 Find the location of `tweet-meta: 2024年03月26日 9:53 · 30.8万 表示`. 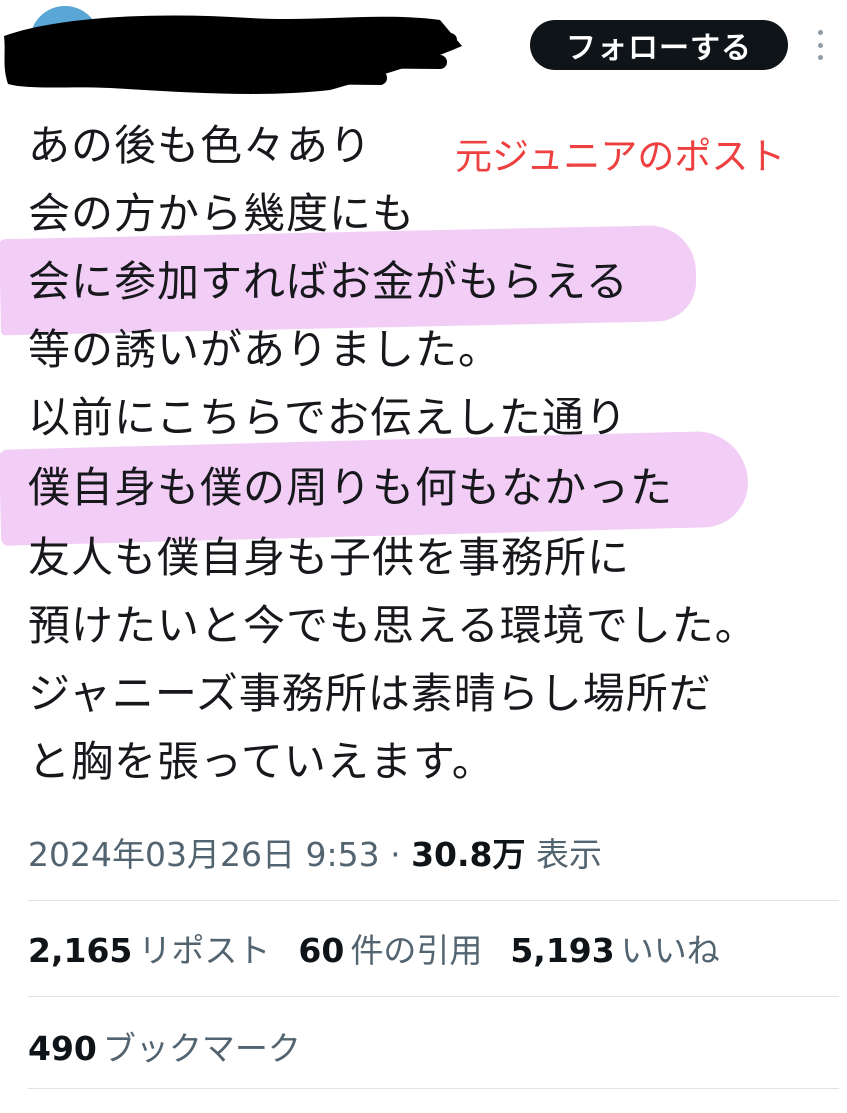

tweet-meta: 2024年03月26日 9:53 · 30.8万 表示 is located at coordinates (315, 852).